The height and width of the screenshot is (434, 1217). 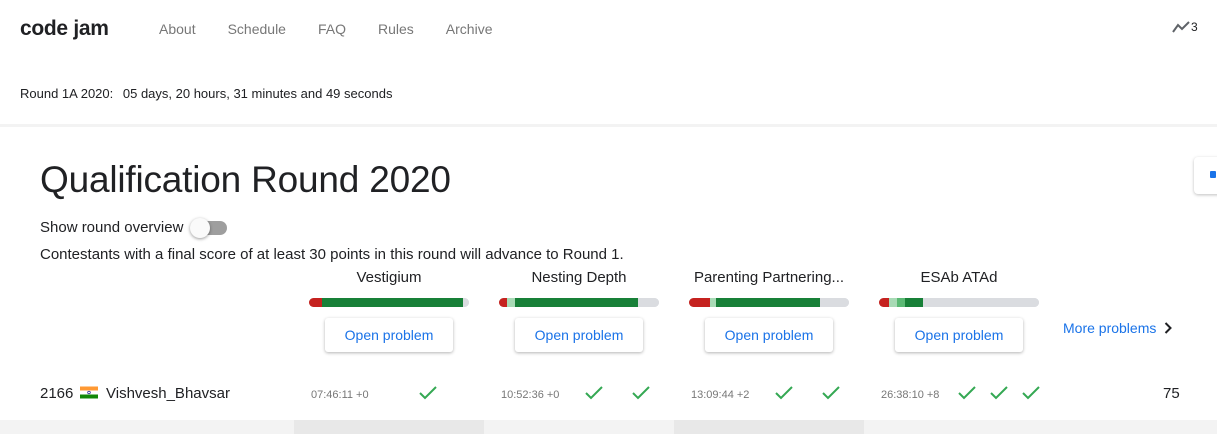 I want to click on round-overview-toggle, so click(x=209, y=227).